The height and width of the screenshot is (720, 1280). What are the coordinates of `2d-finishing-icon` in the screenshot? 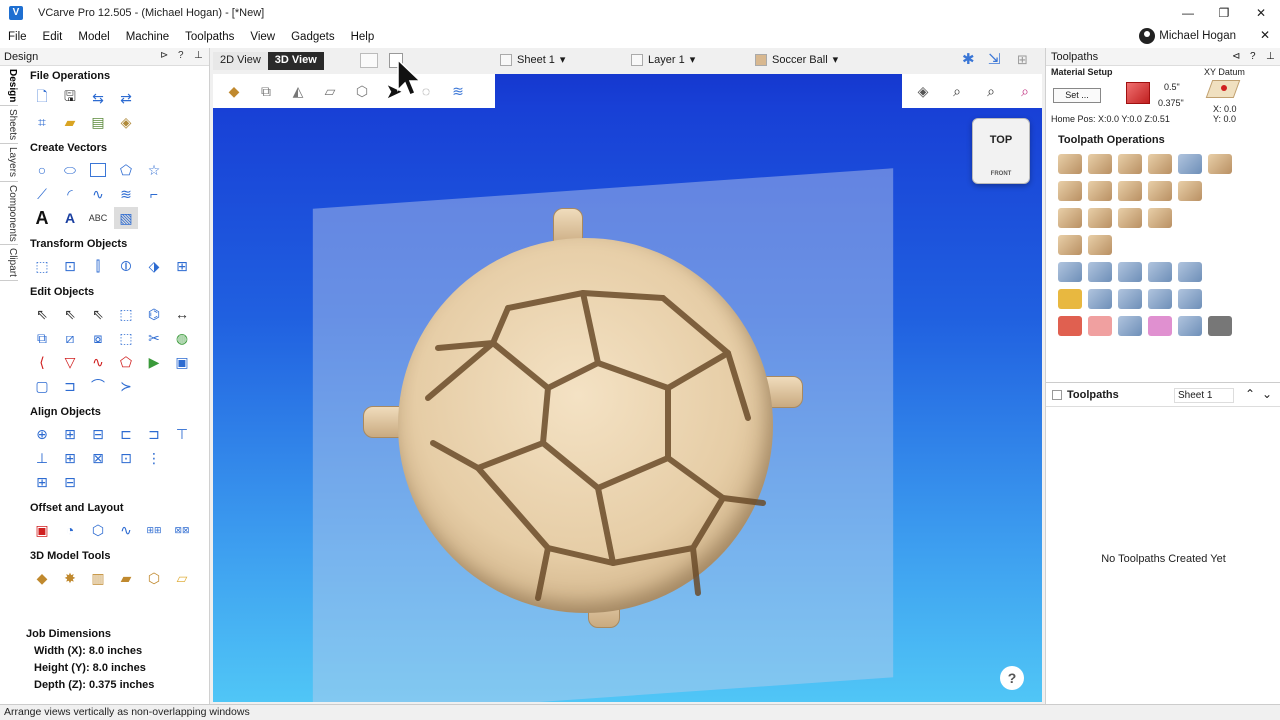 It's located at (1160, 218).